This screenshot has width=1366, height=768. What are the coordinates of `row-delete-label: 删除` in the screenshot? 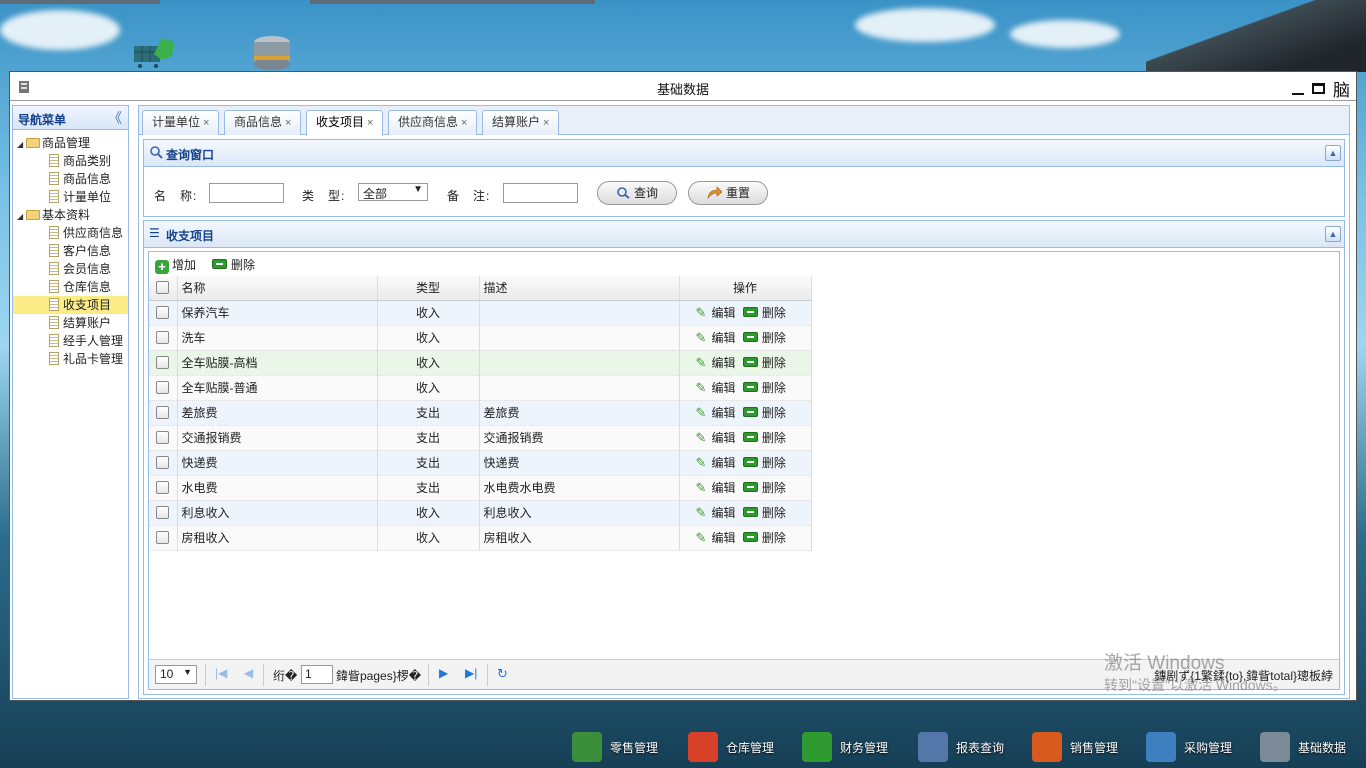 It's located at (773, 338).